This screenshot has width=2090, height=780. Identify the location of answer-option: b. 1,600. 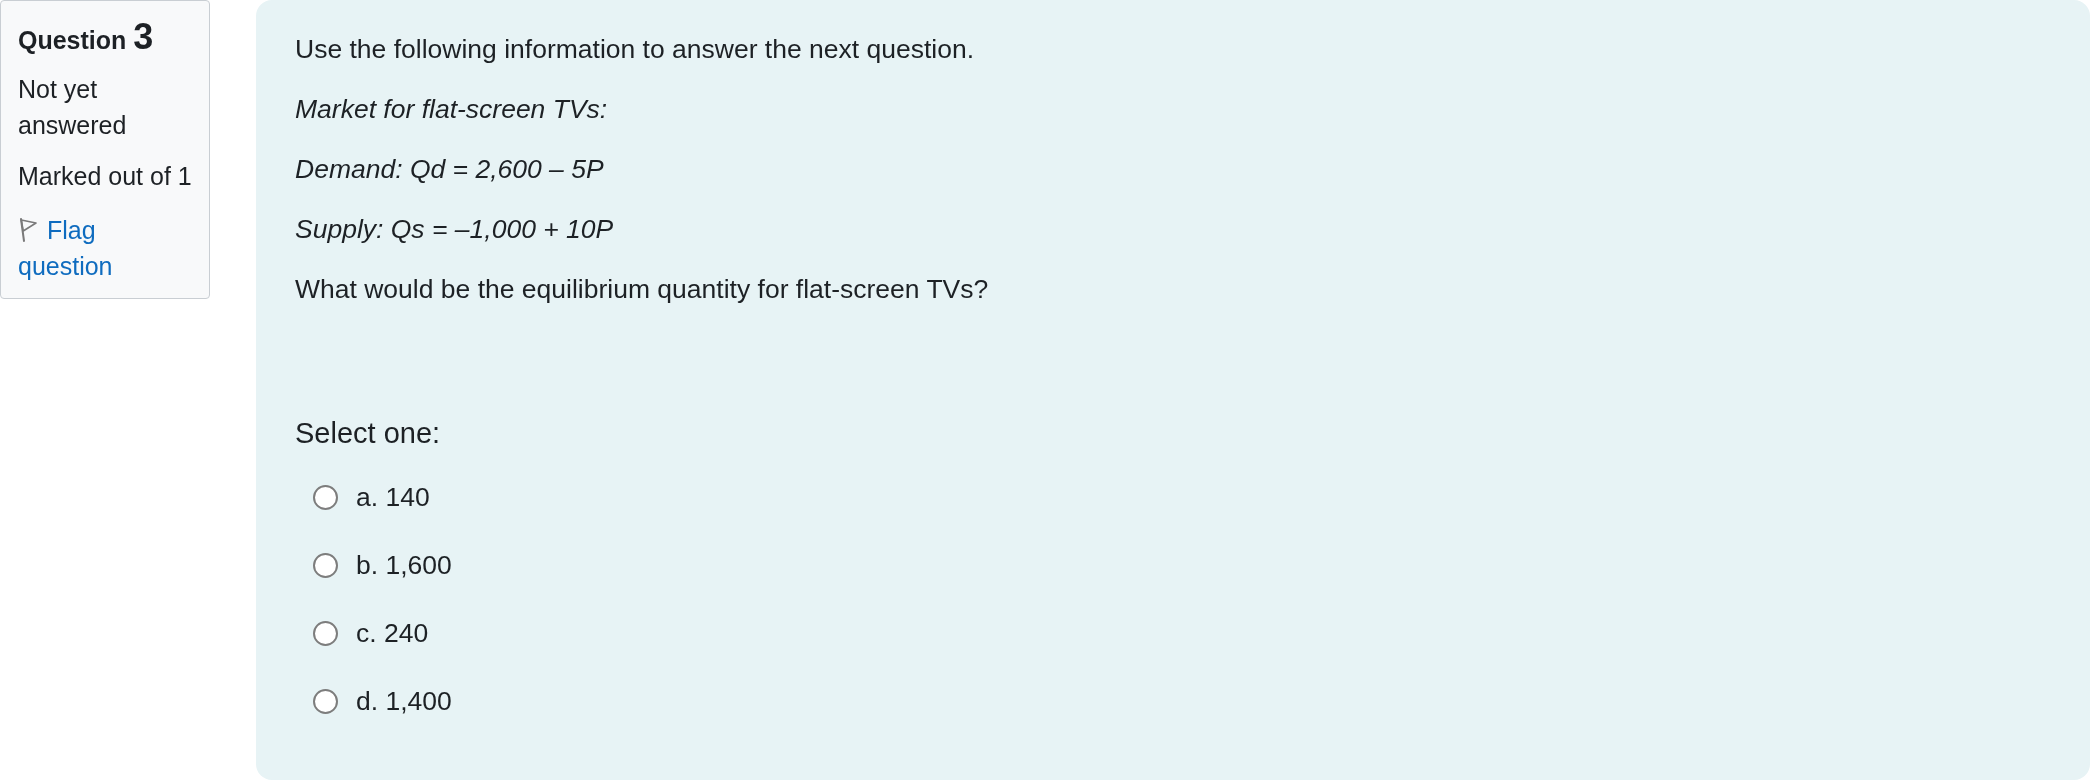
(404, 565).